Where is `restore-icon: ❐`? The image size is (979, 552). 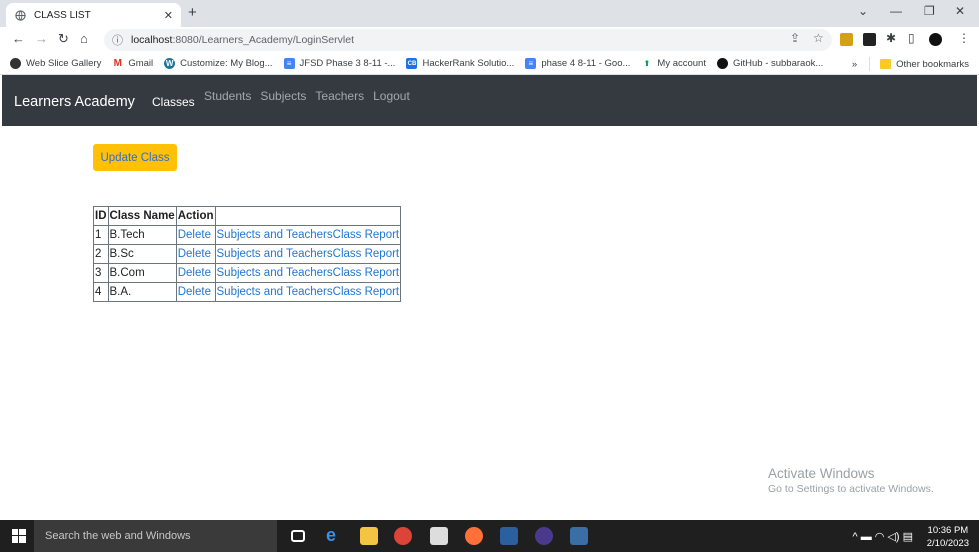
restore-icon: ❐ is located at coordinates (929, 11).